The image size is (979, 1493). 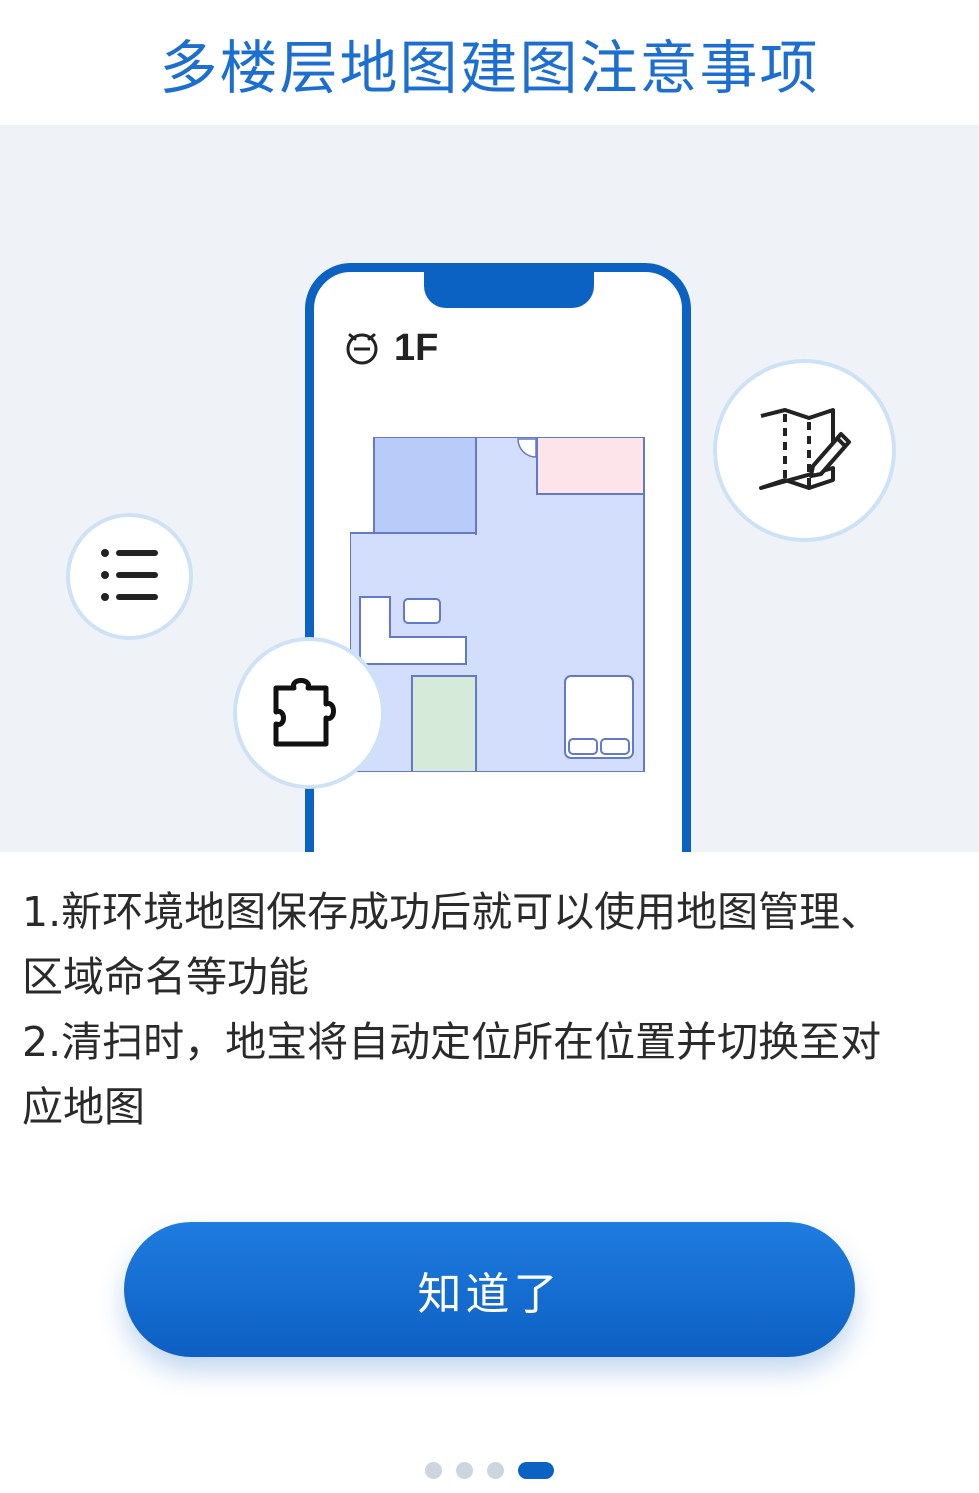 I want to click on list-icon, so click(x=130, y=577).